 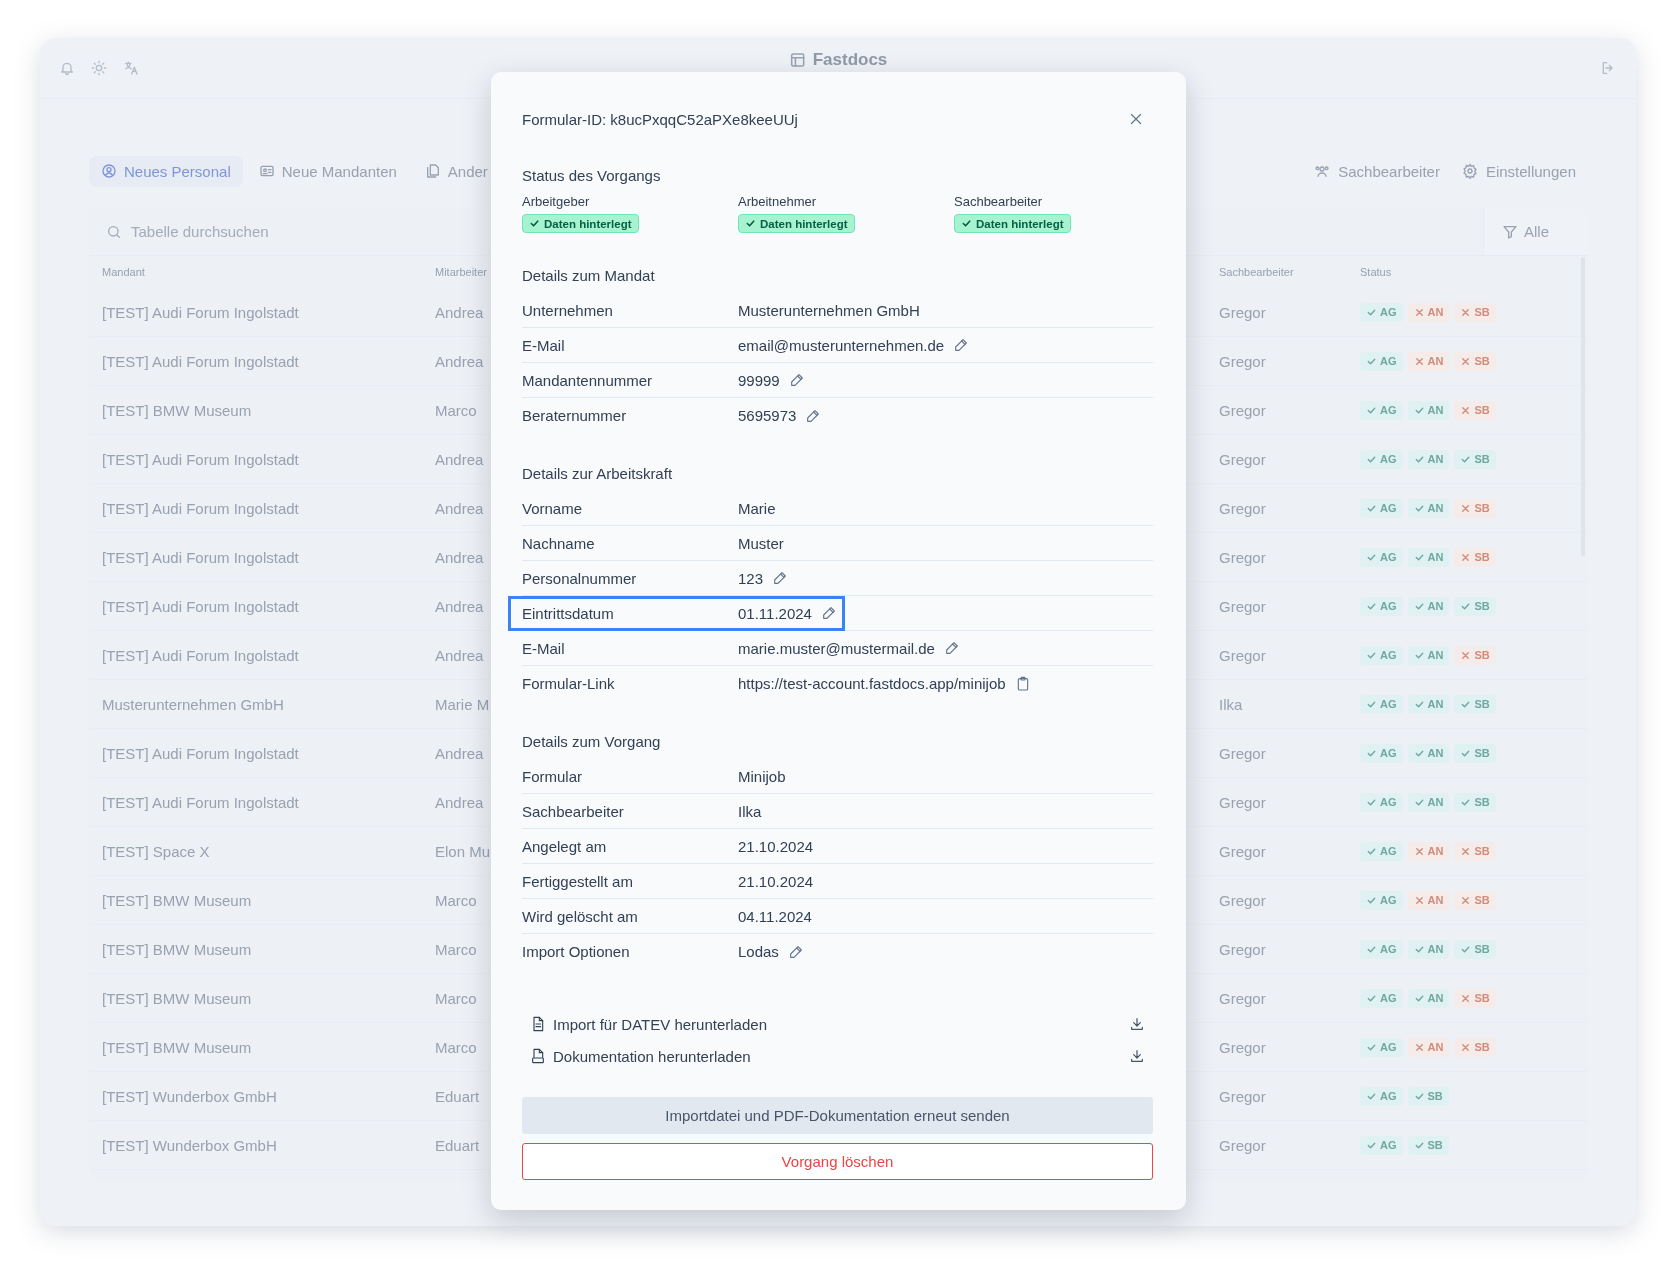 What do you see at coordinates (564, 846) in the screenshot?
I see `field-label: Angelegt am` at bounding box center [564, 846].